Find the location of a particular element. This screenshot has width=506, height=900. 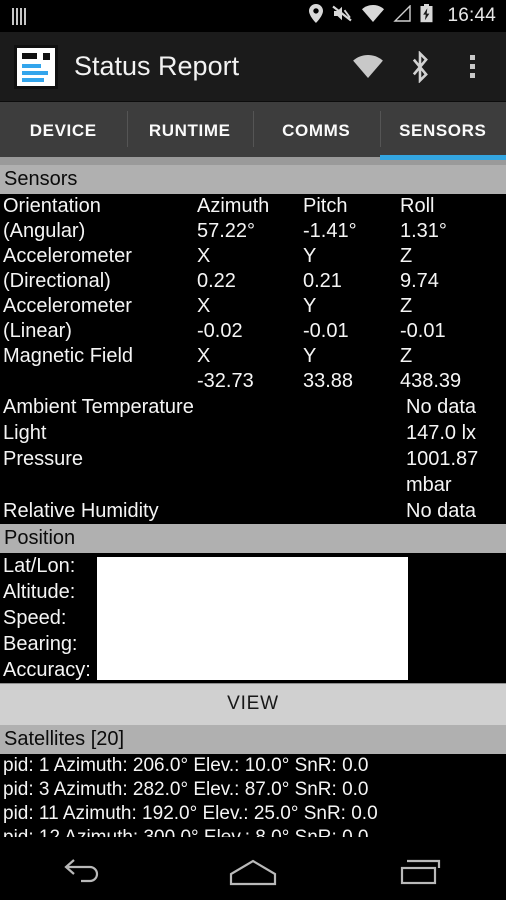

position-map-placeholder is located at coordinates (252, 618).